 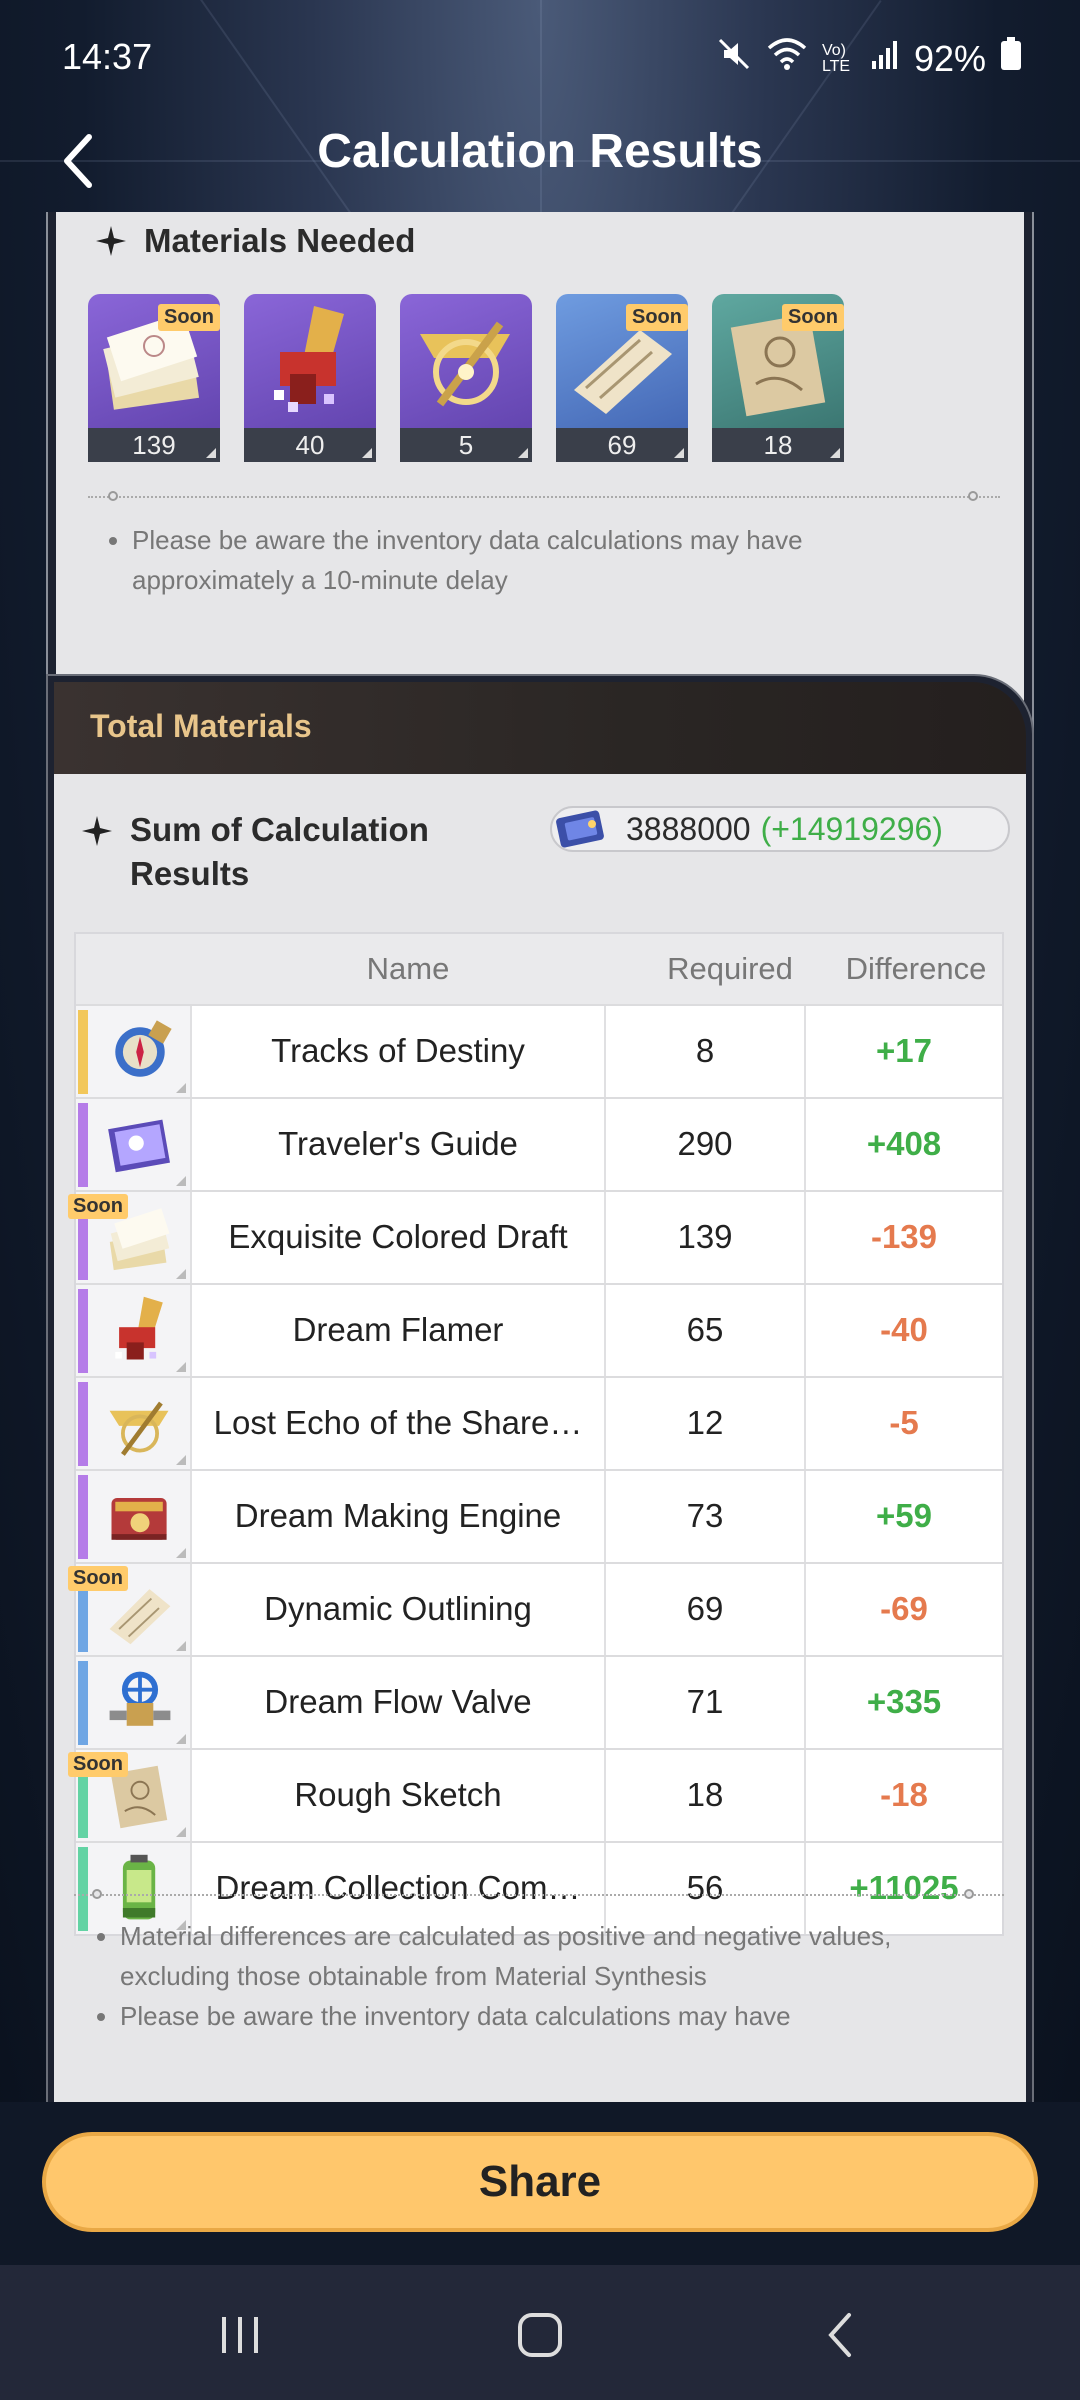 I want to click on table-row: Traveler's Guide 290 +408, so click(x=539, y=1143).